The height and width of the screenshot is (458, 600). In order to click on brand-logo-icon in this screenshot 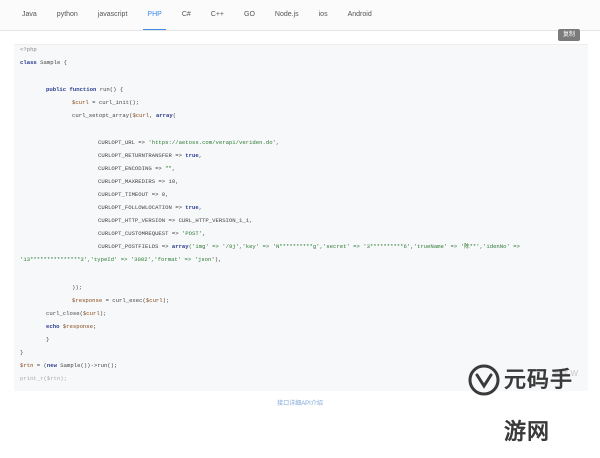, I will do `click(484, 380)`.